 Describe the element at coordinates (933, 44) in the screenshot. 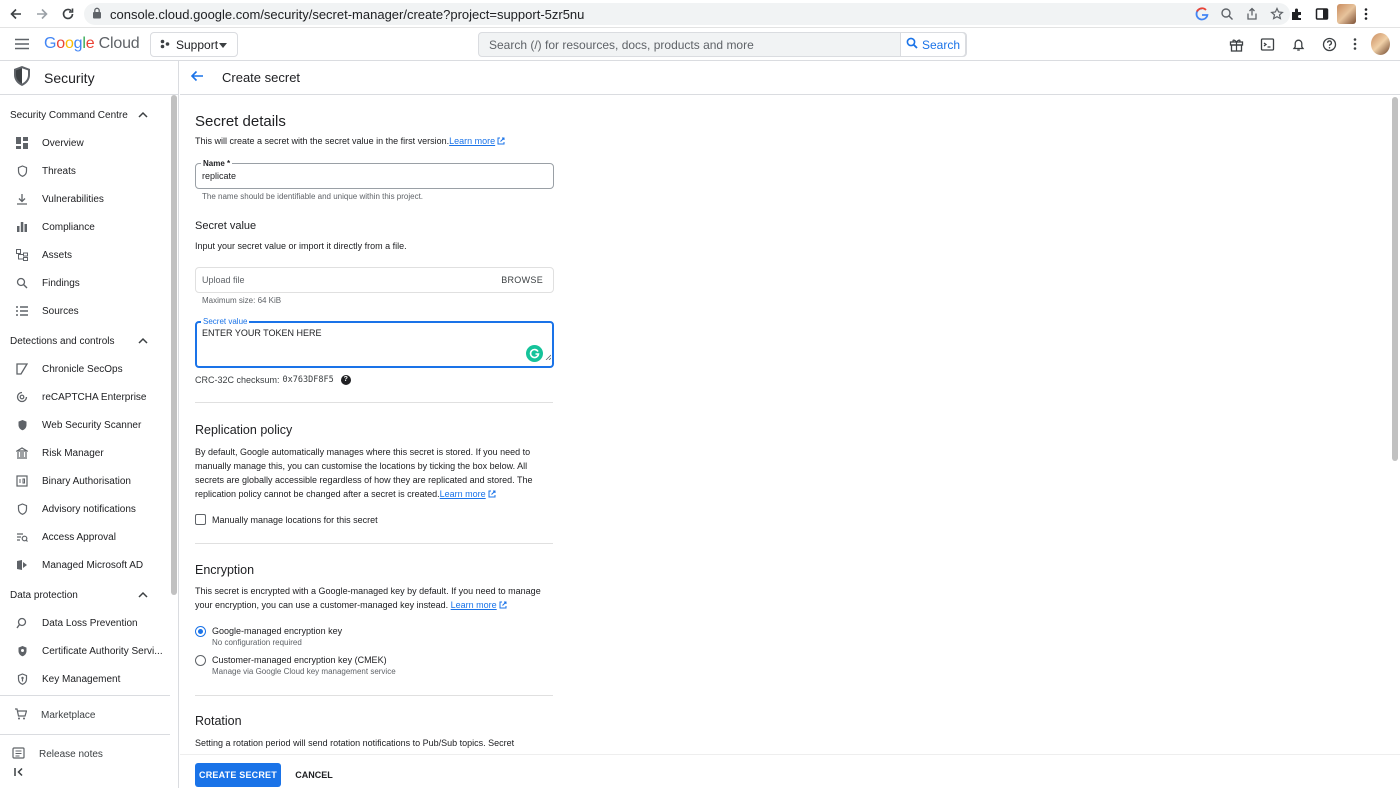

I see `search-button: Search` at that location.